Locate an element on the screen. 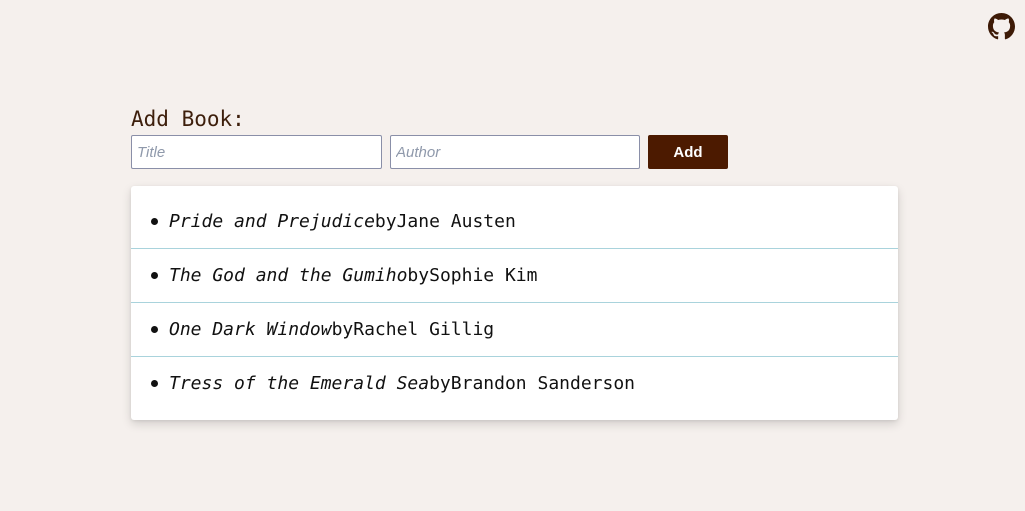 This screenshot has width=1025, height=511. book-author: Brandon Sanderson is located at coordinates (543, 383).